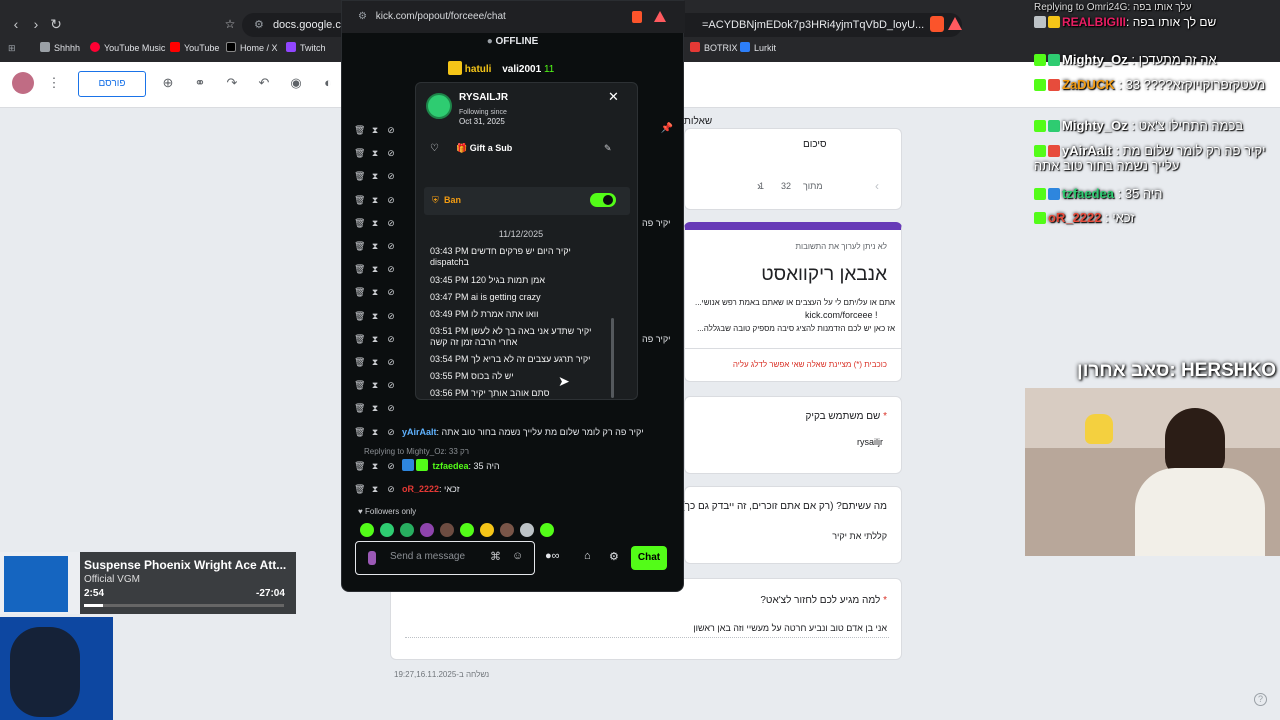 Image resolution: width=1280 pixels, height=720 pixels. I want to click on apps-grid-icon: ⊞, so click(12, 48).